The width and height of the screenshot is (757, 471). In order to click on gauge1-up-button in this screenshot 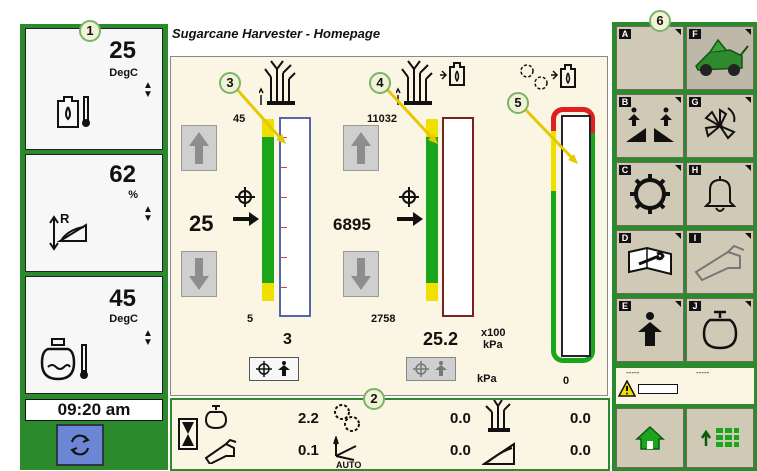, I will do `click(199, 148)`.